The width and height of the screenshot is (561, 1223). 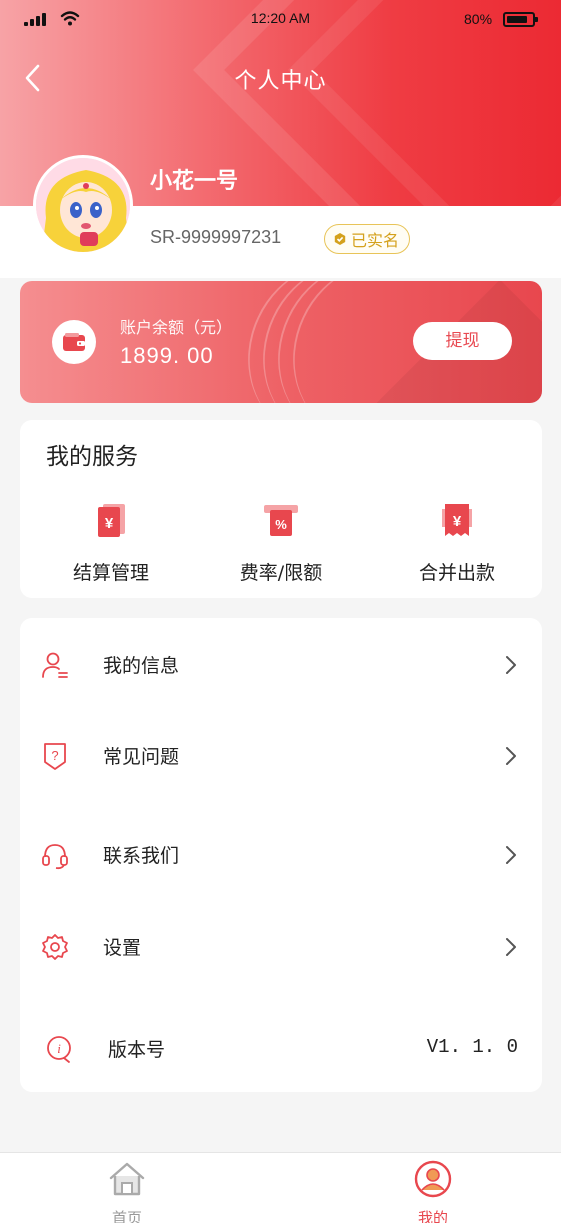 I want to click on wallet-icon, so click(x=74, y=342).